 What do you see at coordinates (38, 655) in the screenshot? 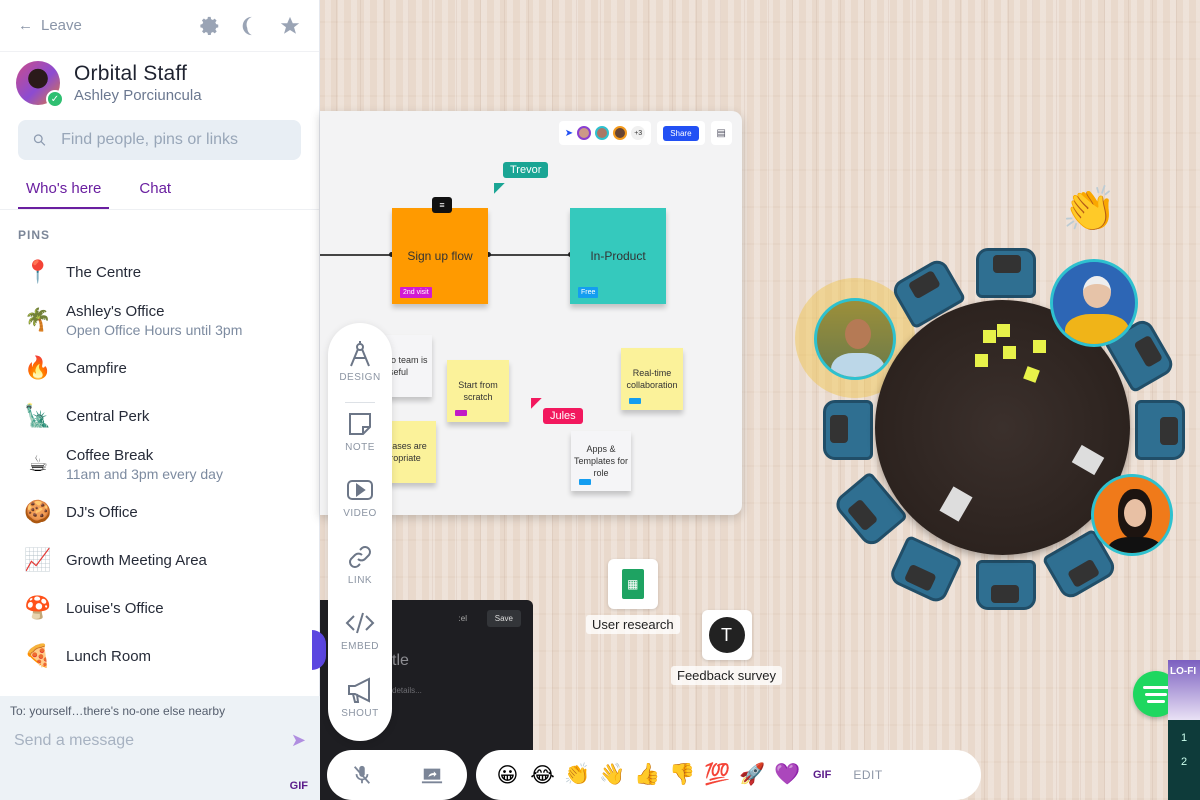
I see `pin-icon: 🍕` at bounding box center [38, 655].